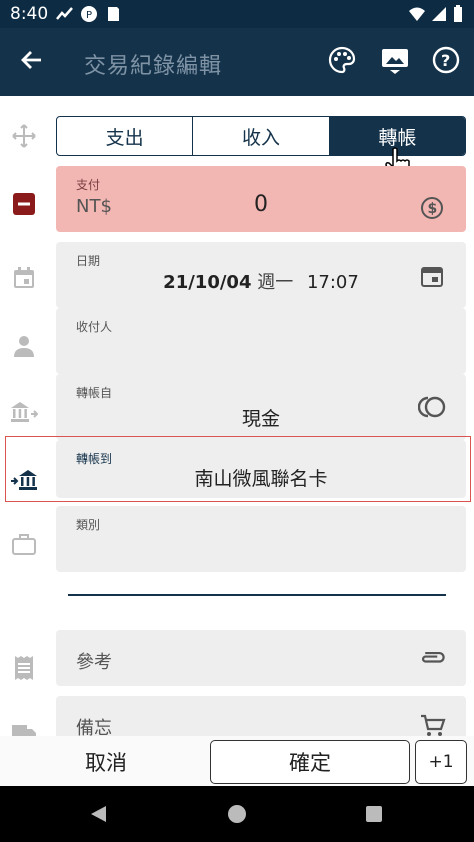 The image size is (474, 842). I want to click on section-divider, so click(257, 595).